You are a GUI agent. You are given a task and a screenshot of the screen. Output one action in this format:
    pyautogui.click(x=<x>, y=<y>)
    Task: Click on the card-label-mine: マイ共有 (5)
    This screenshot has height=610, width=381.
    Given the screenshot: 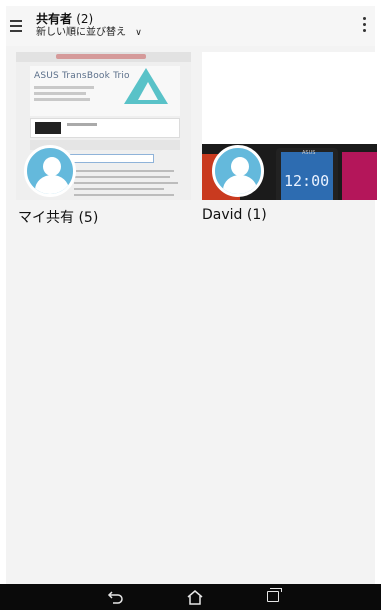 What is the action you would take?
    pyautogui.click(x=58, y=217)
    